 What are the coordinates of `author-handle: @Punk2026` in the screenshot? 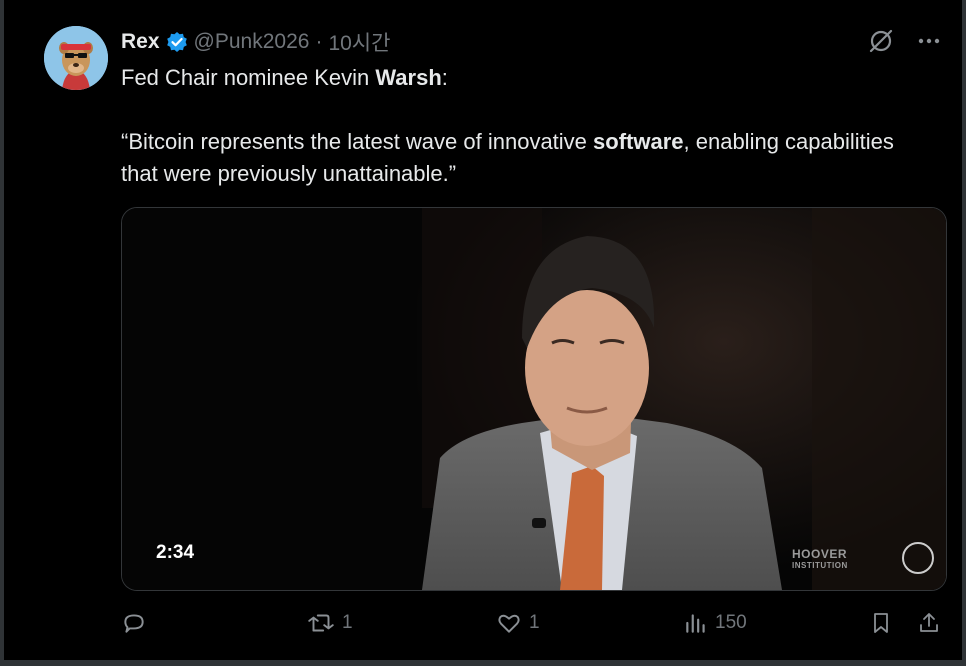 It's located at (252, 42).